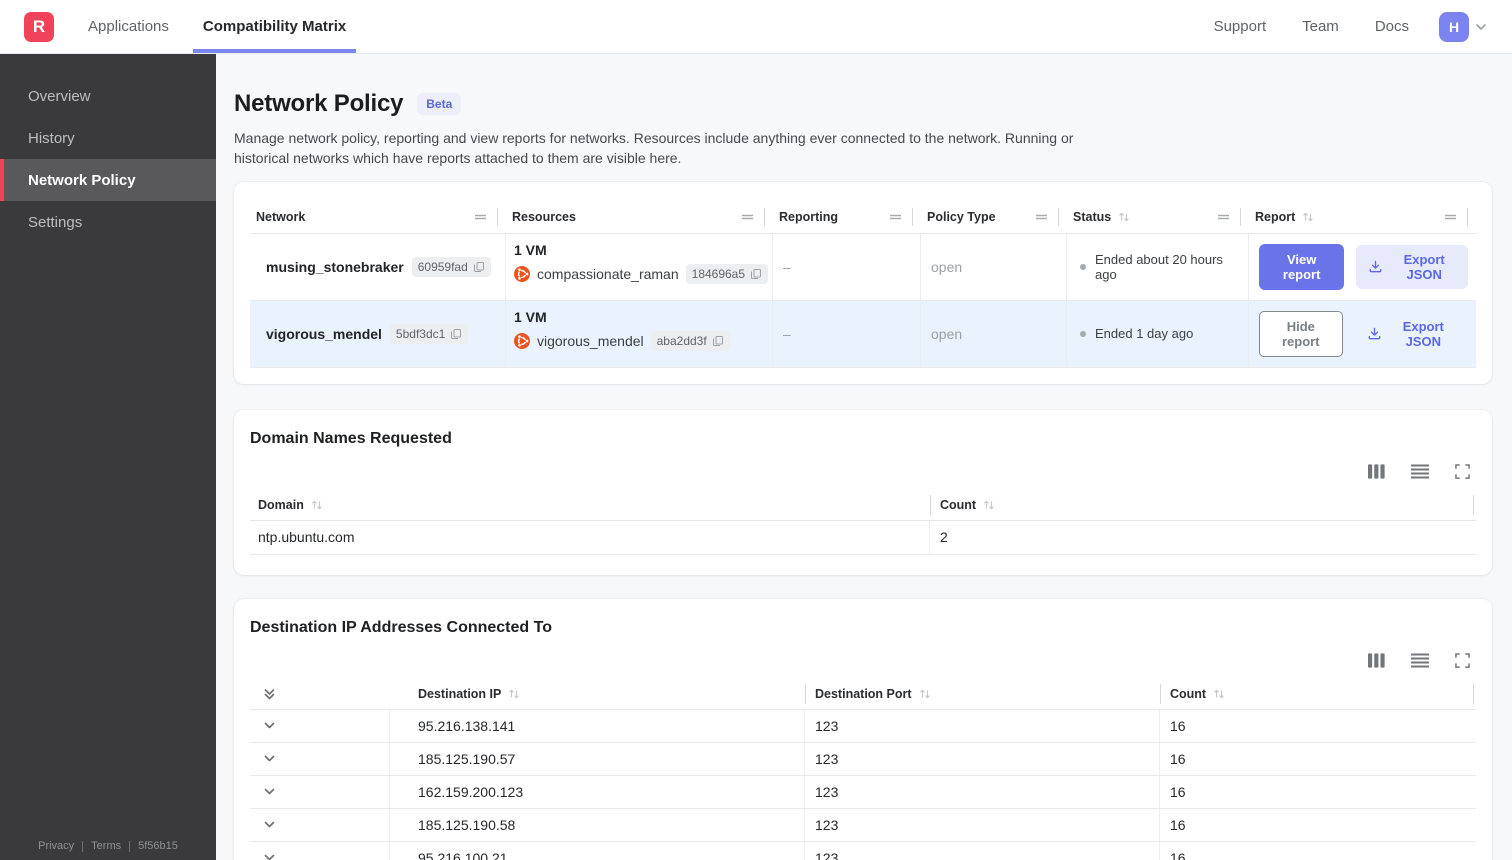  Describe the element at coordinates (639, 217) in the screenshot. I see `column-header-resources: Resources` at that location.